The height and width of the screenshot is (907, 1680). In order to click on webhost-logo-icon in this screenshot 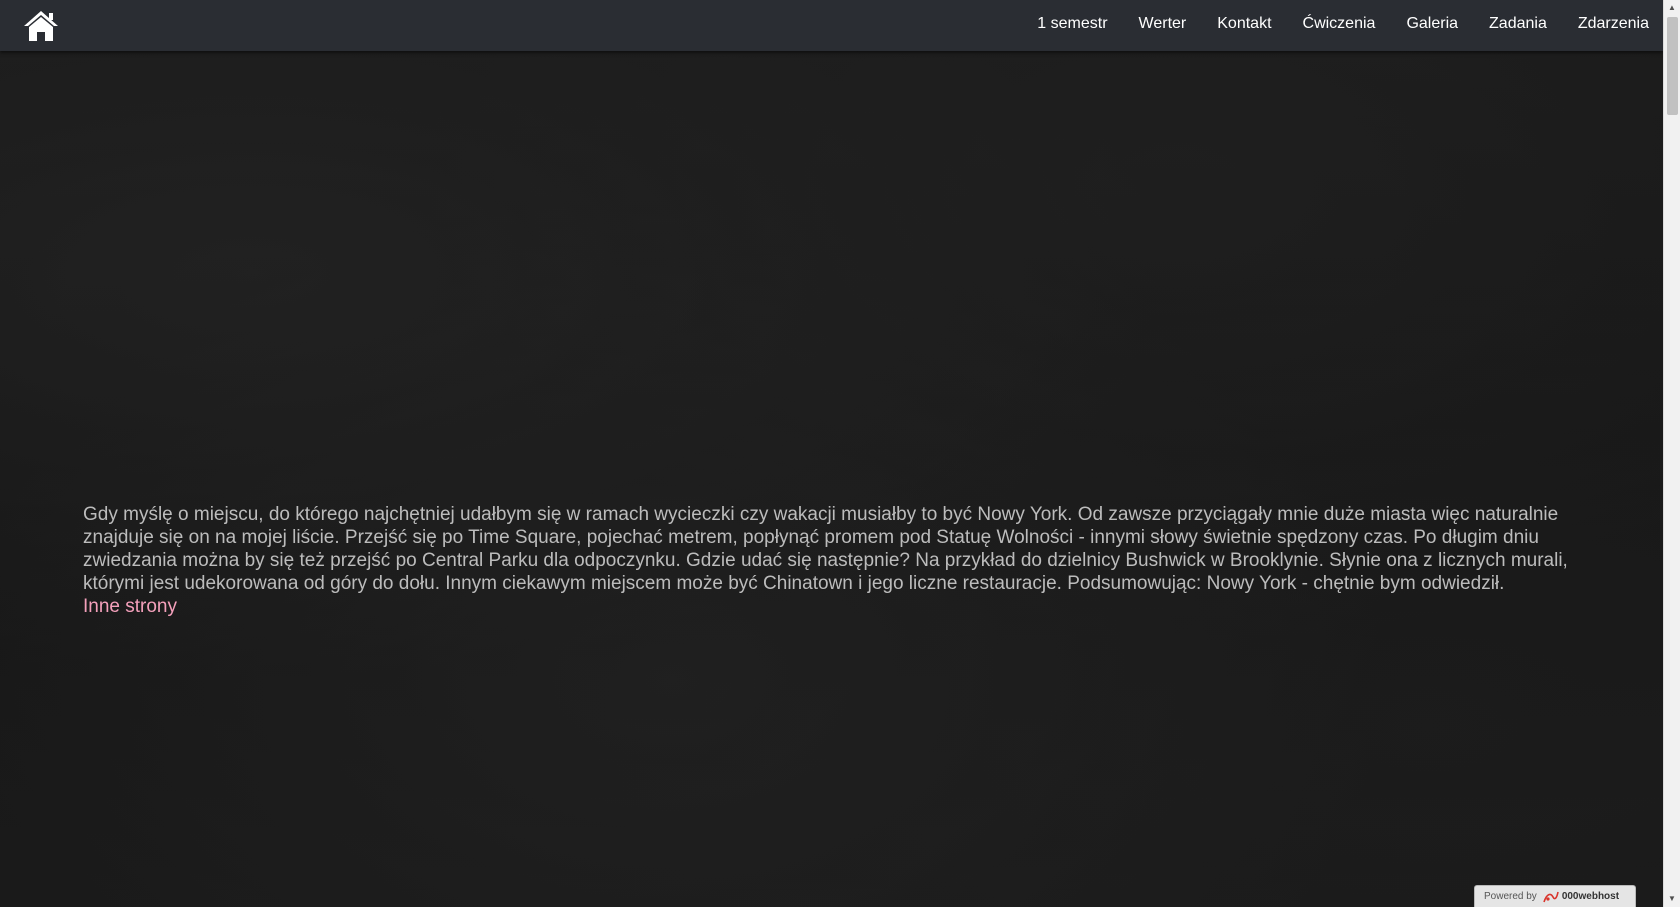, I will do `click(1551, 896)`.